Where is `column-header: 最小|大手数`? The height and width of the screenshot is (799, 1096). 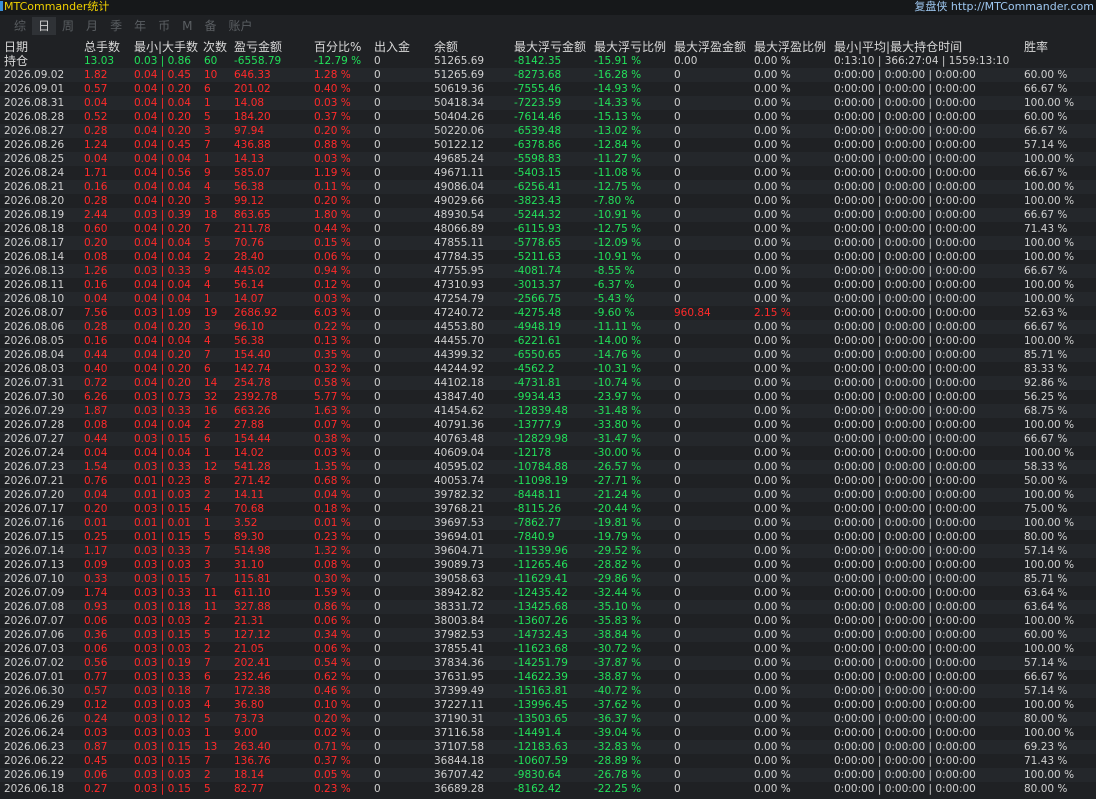 column-header: 最小|大手数 is located at coordinates (166, 47).